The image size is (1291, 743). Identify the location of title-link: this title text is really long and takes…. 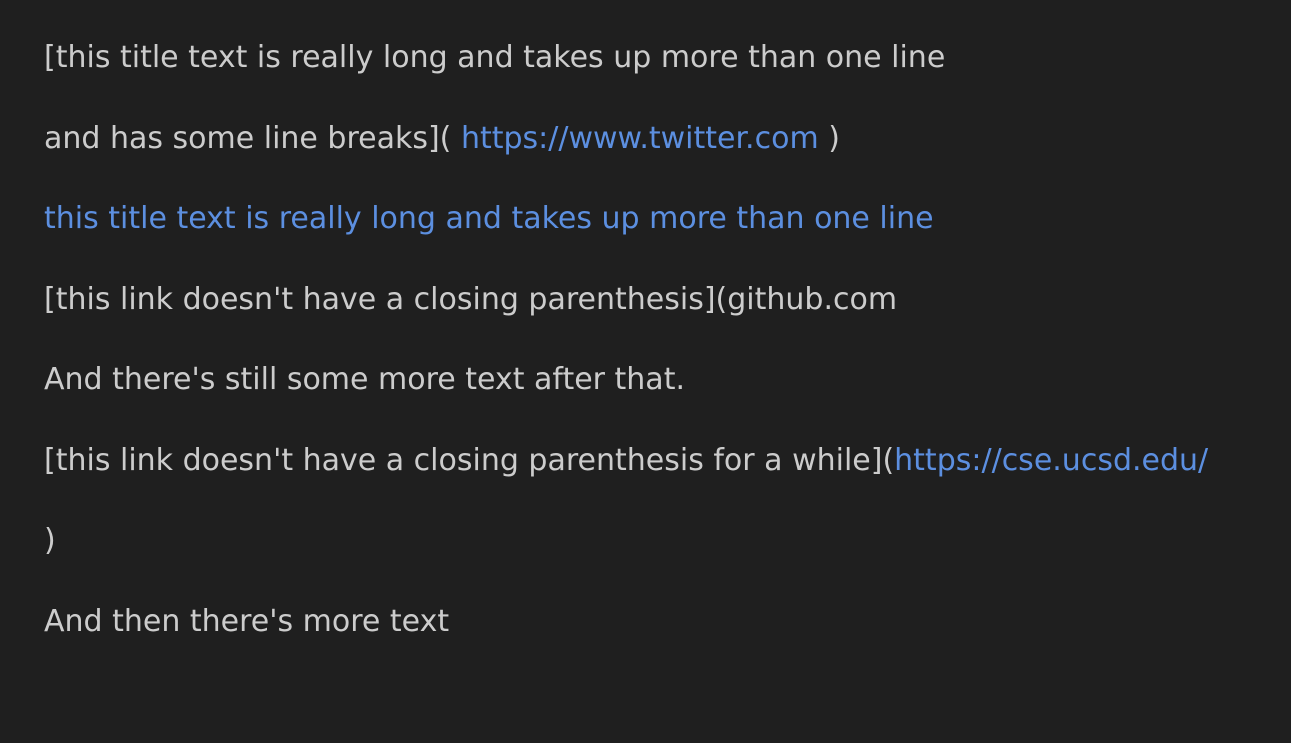
(489, 218).